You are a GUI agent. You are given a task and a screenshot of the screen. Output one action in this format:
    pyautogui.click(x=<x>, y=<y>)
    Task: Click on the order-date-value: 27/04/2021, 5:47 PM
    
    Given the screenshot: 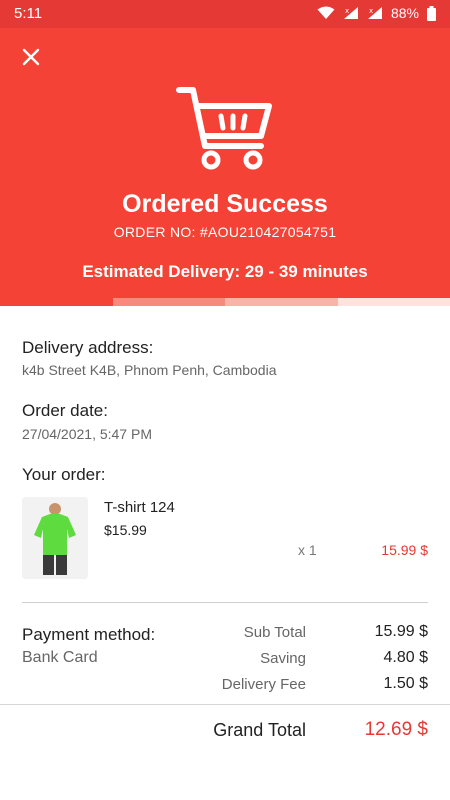 What is the action you would take?
    pyautogui.click(x=87, y=434)
    